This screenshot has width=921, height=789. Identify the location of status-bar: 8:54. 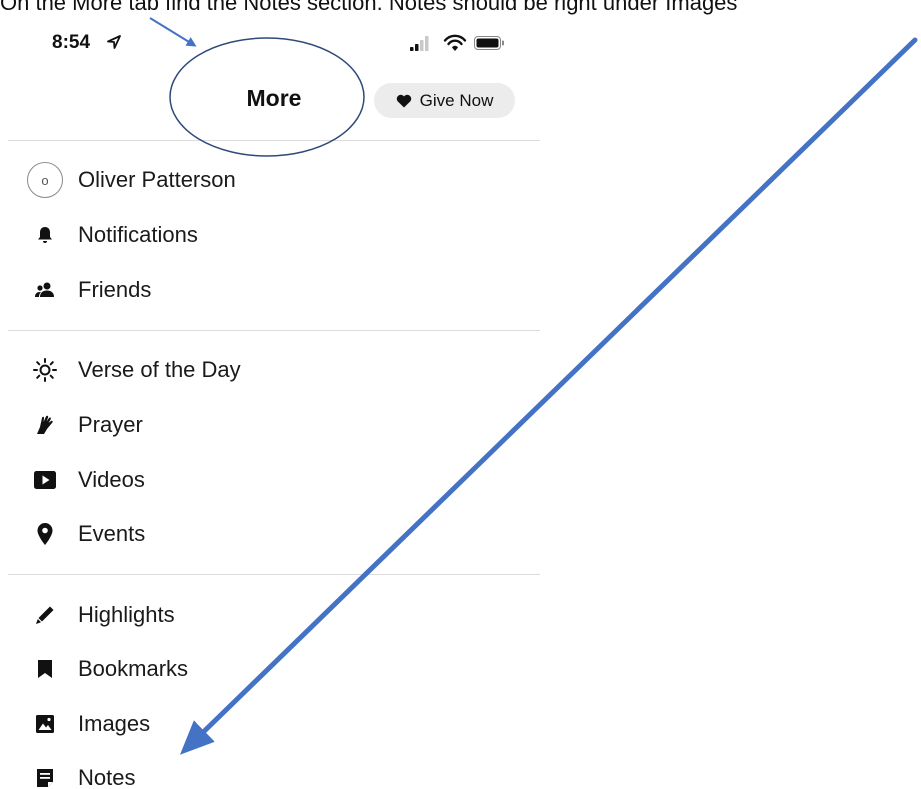
(270, 46).